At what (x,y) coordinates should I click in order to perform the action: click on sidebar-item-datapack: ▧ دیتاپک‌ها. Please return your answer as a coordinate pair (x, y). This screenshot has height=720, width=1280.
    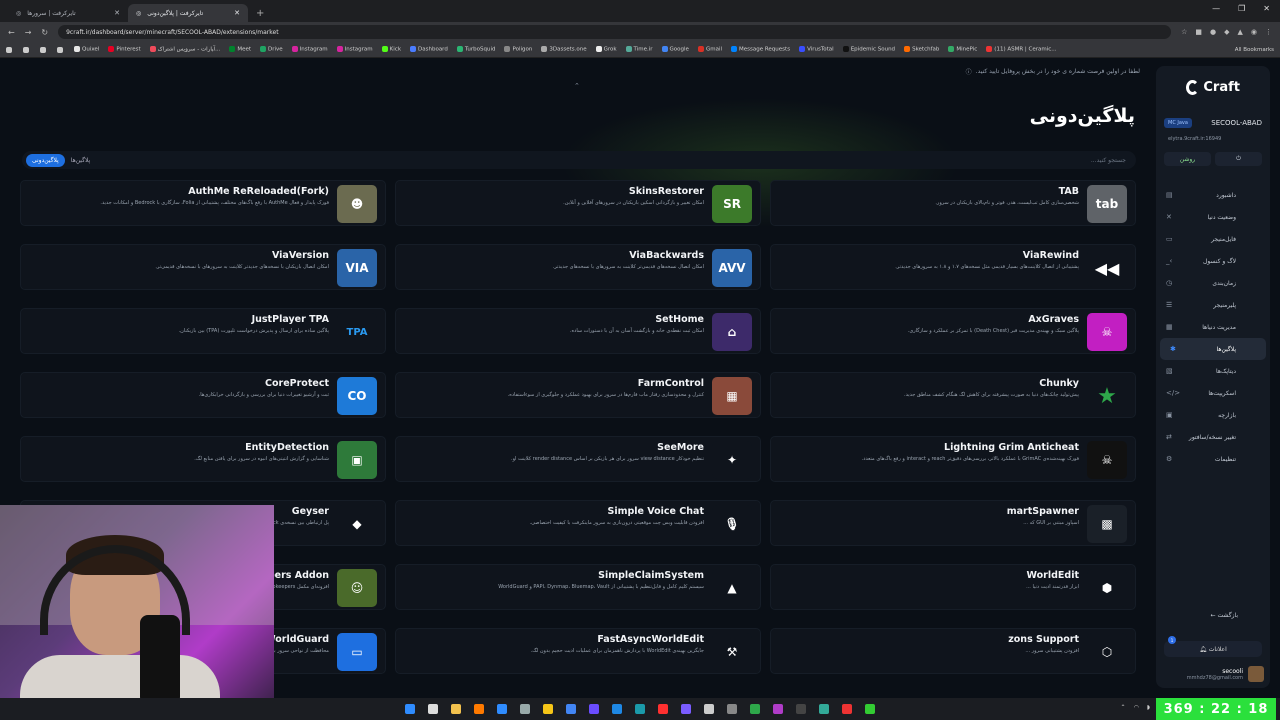
    Looking at the image, I should click on (1213, 371).